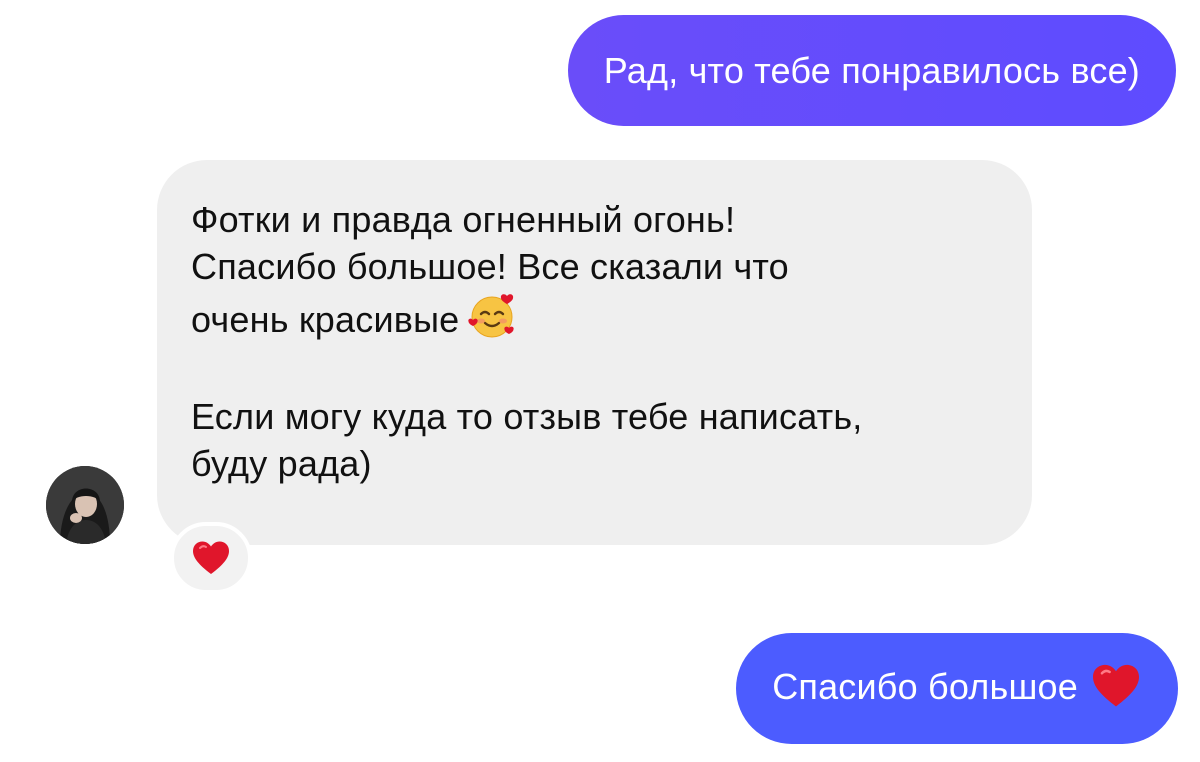  Describe the element at coordinates (594, 315) in the screenshot. I see `message-line: очень красивые` at that location.